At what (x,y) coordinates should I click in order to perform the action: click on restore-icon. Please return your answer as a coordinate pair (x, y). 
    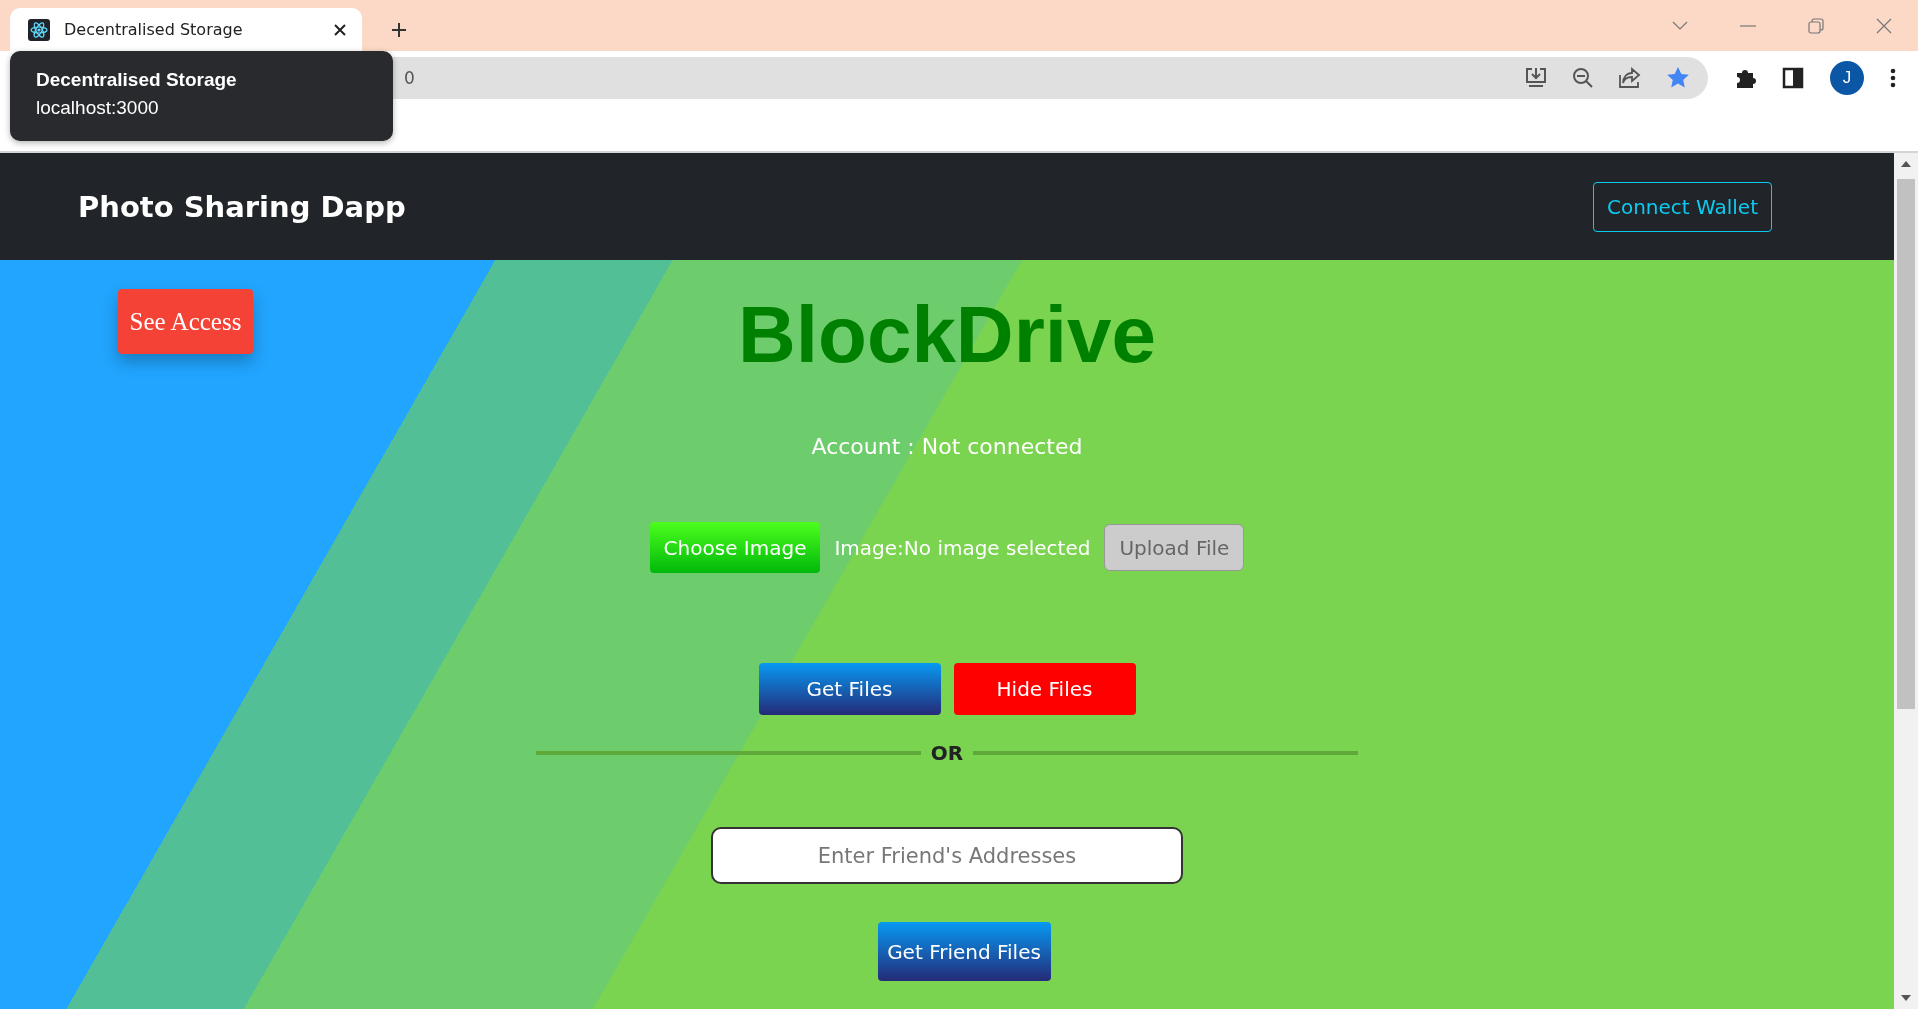
    Looking at the image, I should click on (1816, 25).